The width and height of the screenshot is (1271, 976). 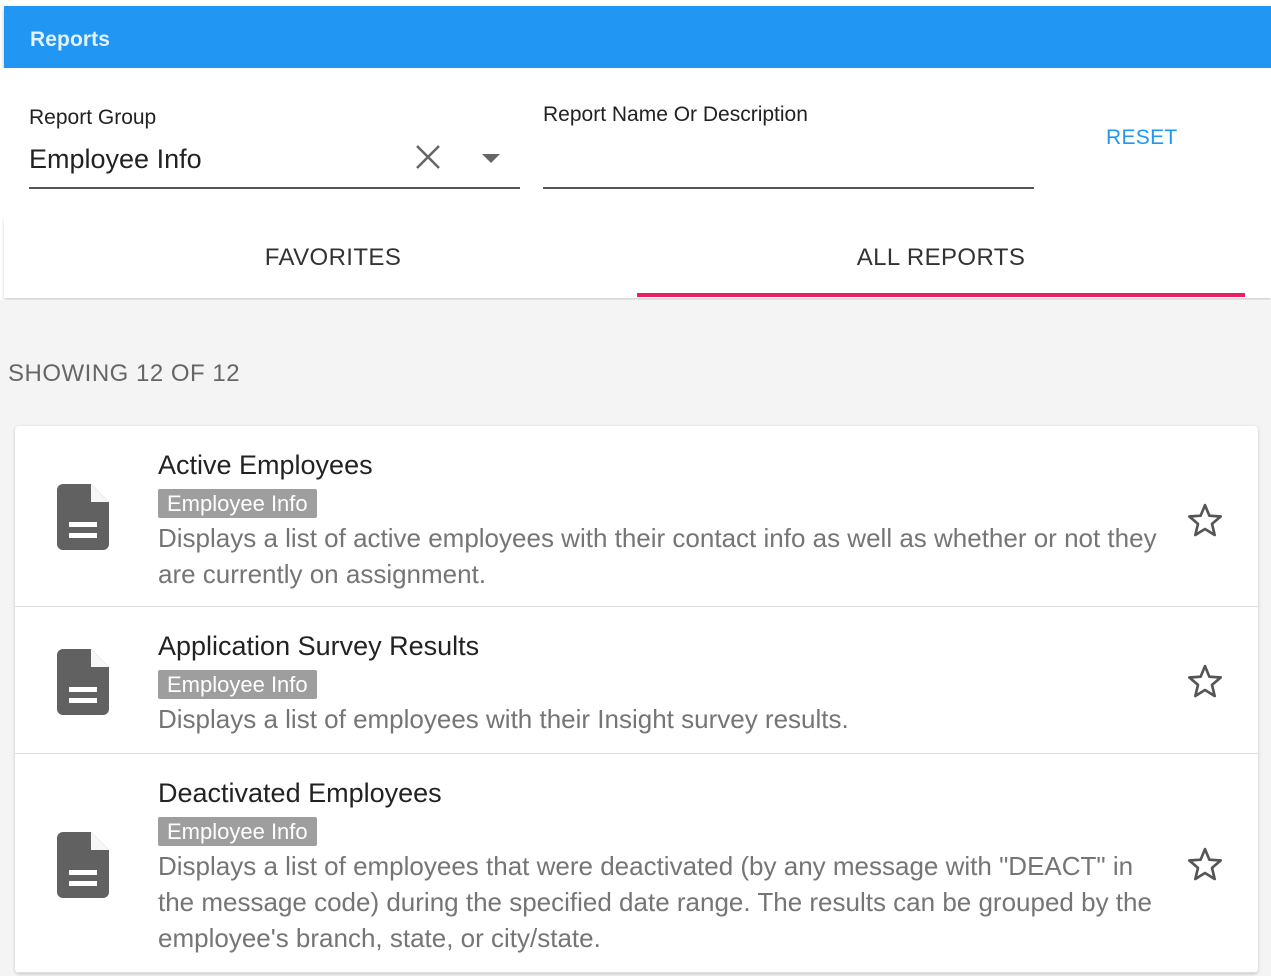 What do you see at coordinates (115, 159) in the screenshot?
I see `report-group-select: Employee Info` at bounding box center [115, 159].